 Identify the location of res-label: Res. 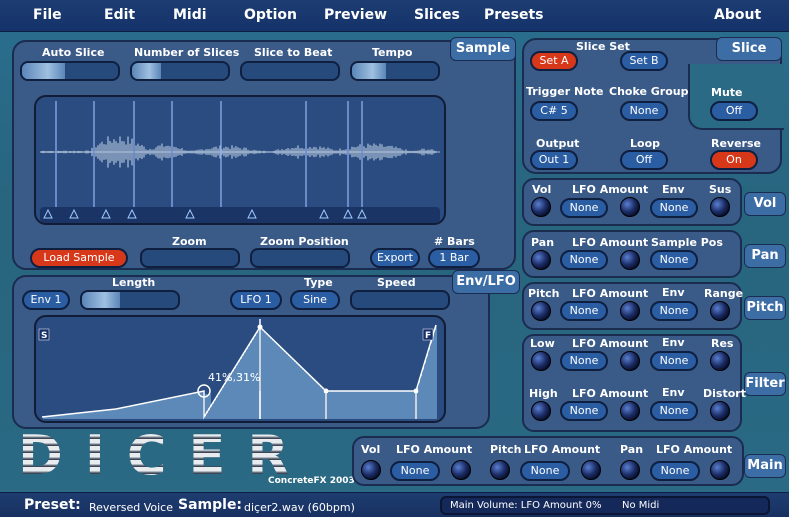
(722, 343).